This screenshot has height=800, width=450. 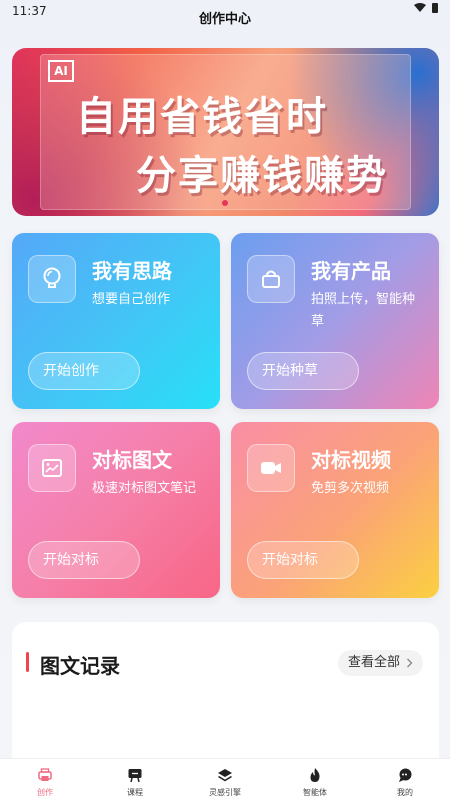 I want to click on banner-indicator-dot, so click(x=225, y=203).